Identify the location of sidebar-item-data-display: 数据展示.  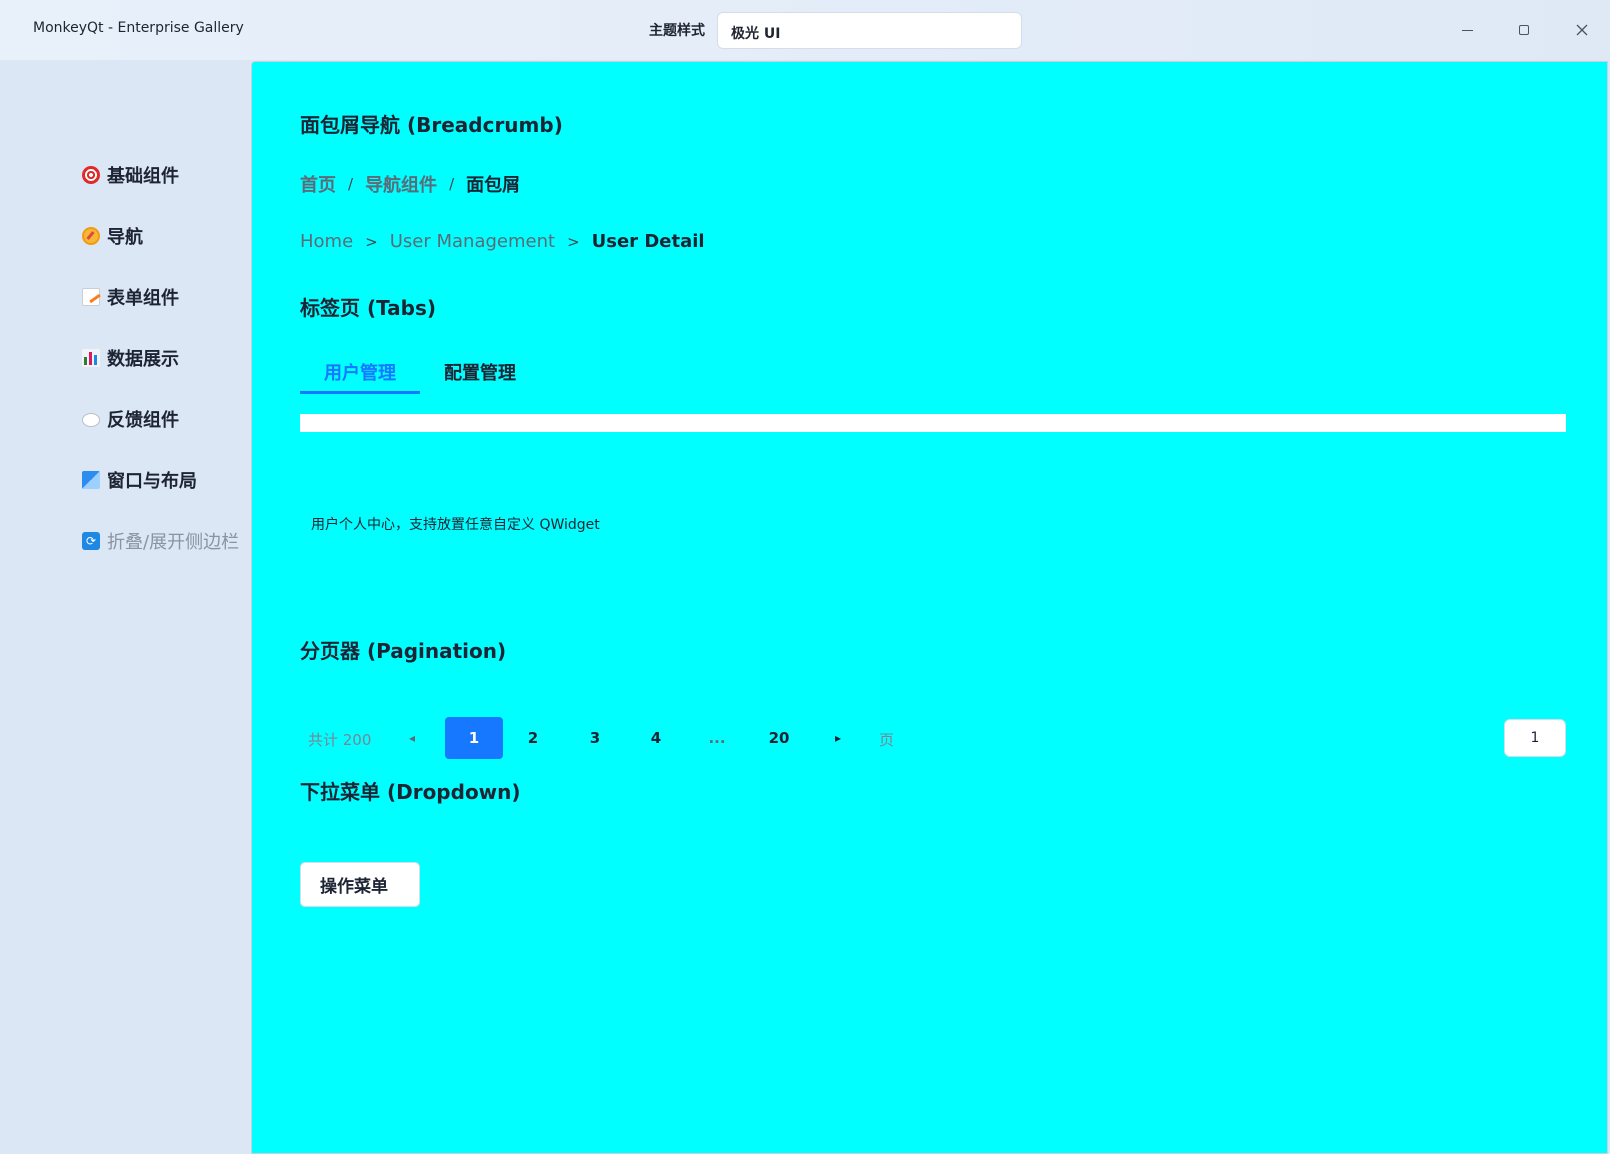
(164, 358).